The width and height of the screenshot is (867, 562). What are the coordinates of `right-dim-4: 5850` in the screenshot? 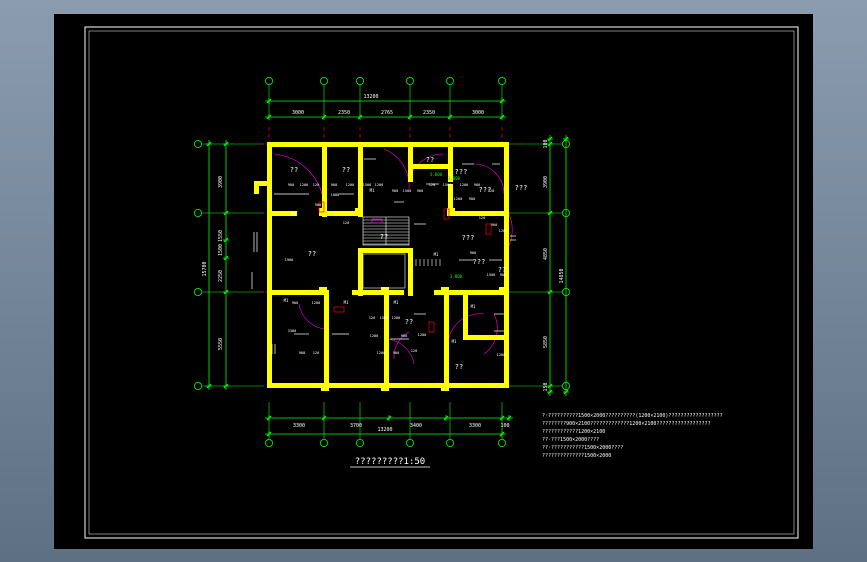 It's located at (546, 342).